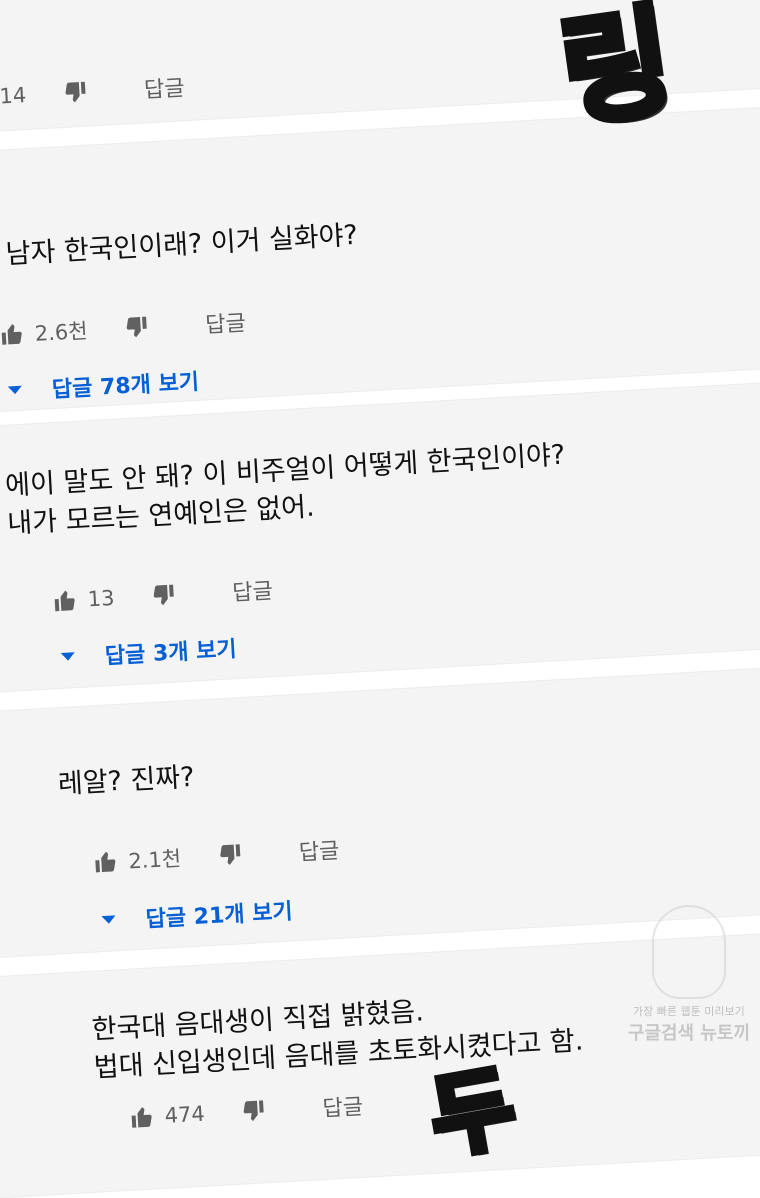 This screenshot has width=760, height=1198. I want to click on view-replies-button: 답글 21개 보기, so click(197, 914).